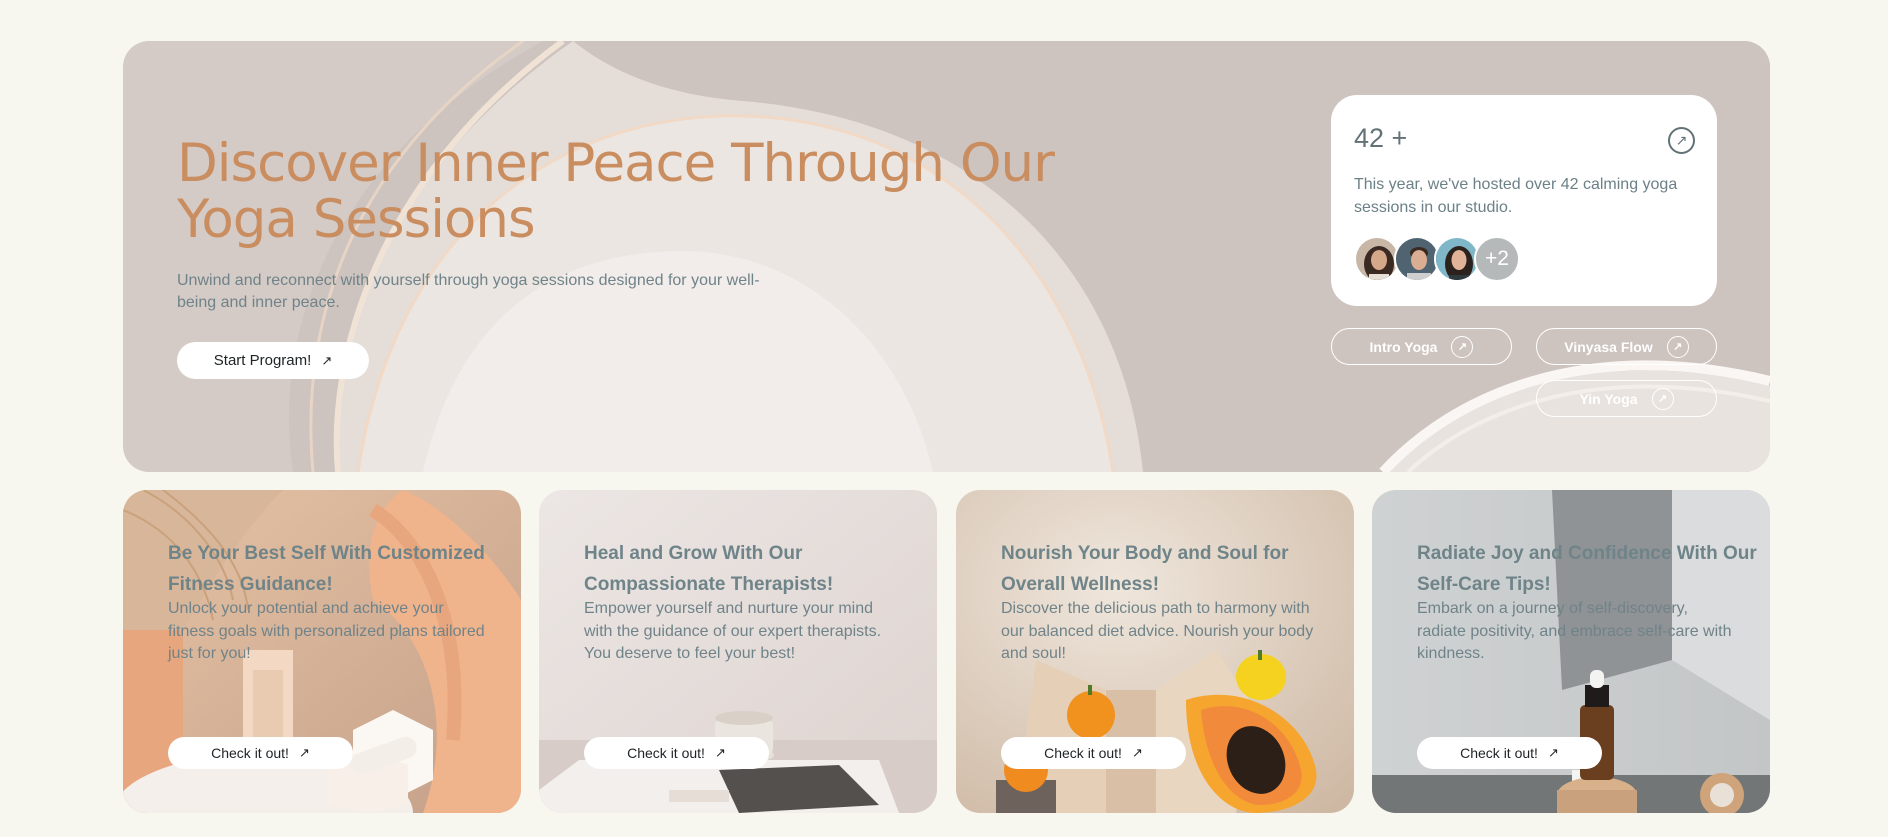  I want to click on tag-label: Yin Yoga, so click(1608, 398).